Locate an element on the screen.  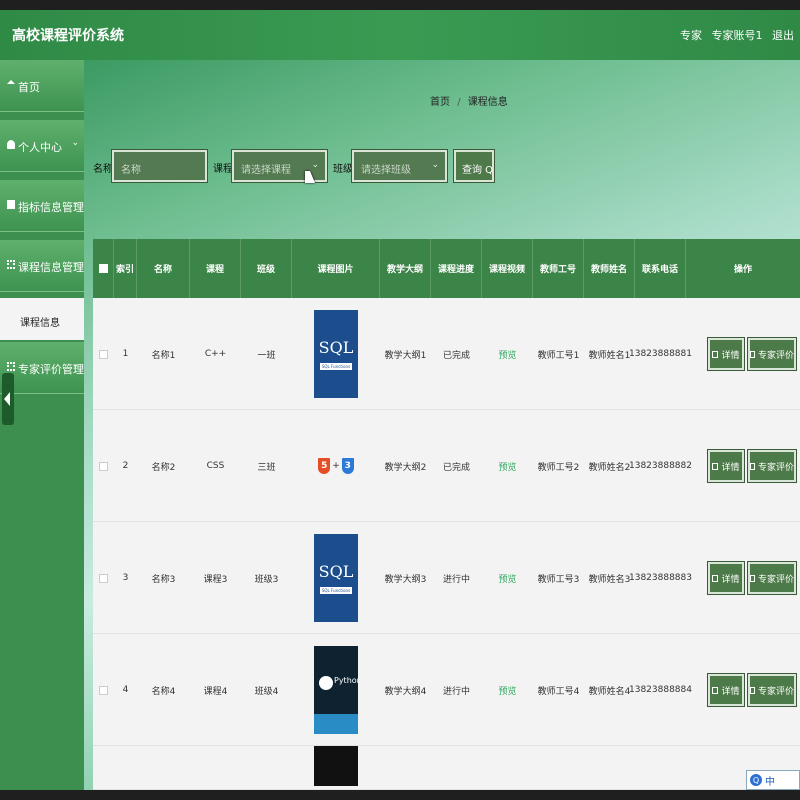
plus-icon: + is located at coordinates (336, 466).